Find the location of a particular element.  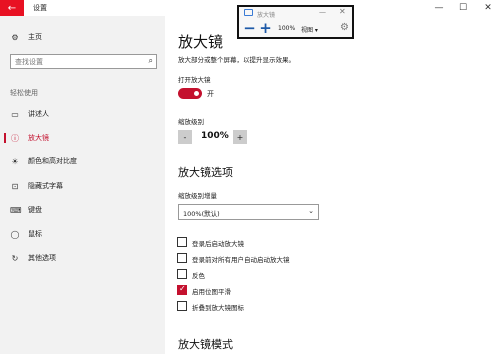

magnifier-app-icon is located at coordinates (248, 12).